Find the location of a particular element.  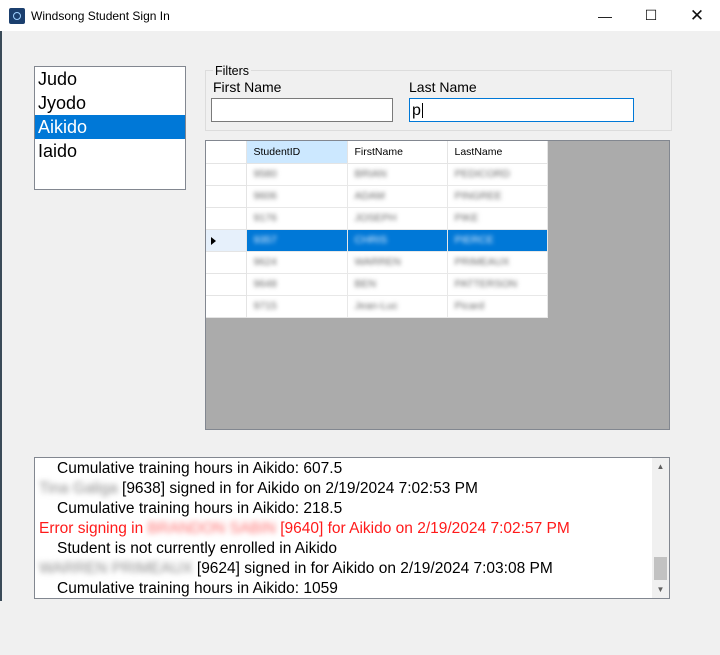

cell-last-name: Picard is located at coordinates (497, 306).